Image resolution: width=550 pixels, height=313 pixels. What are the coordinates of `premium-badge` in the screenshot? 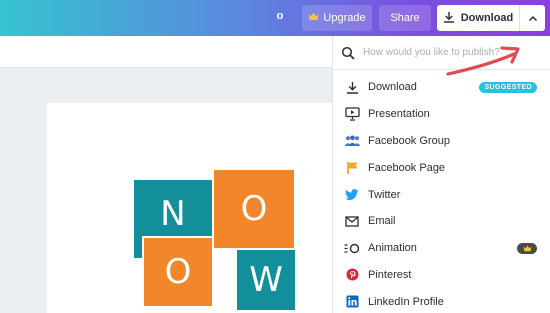 It's located at (527, 248).